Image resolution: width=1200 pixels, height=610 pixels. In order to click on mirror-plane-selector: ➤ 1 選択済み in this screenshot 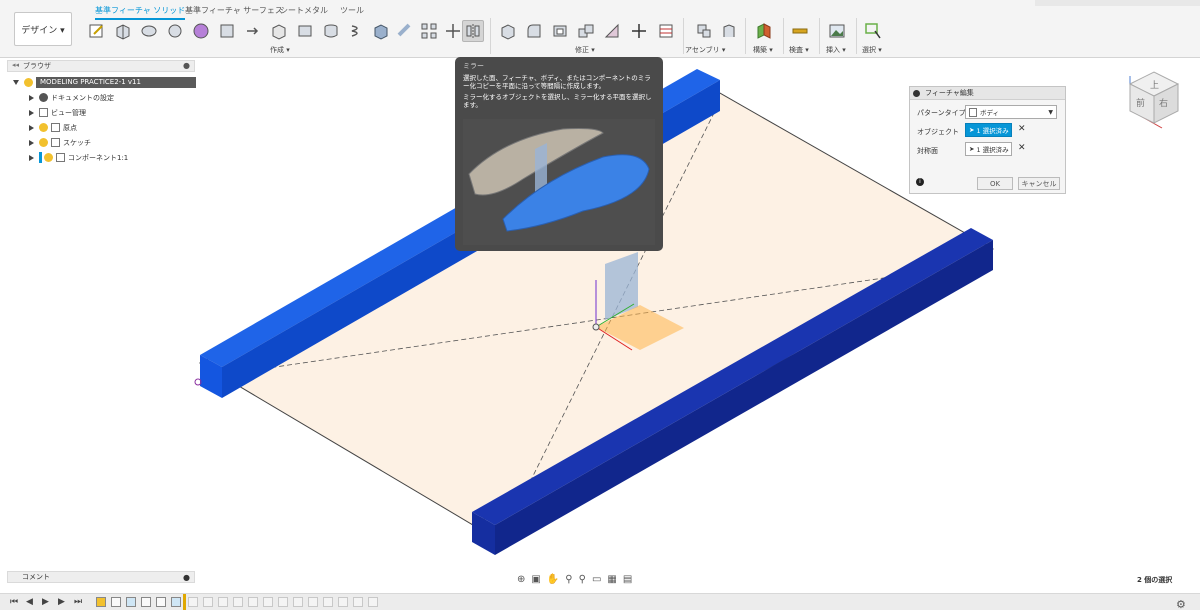, I will do `click(988, 149)`.